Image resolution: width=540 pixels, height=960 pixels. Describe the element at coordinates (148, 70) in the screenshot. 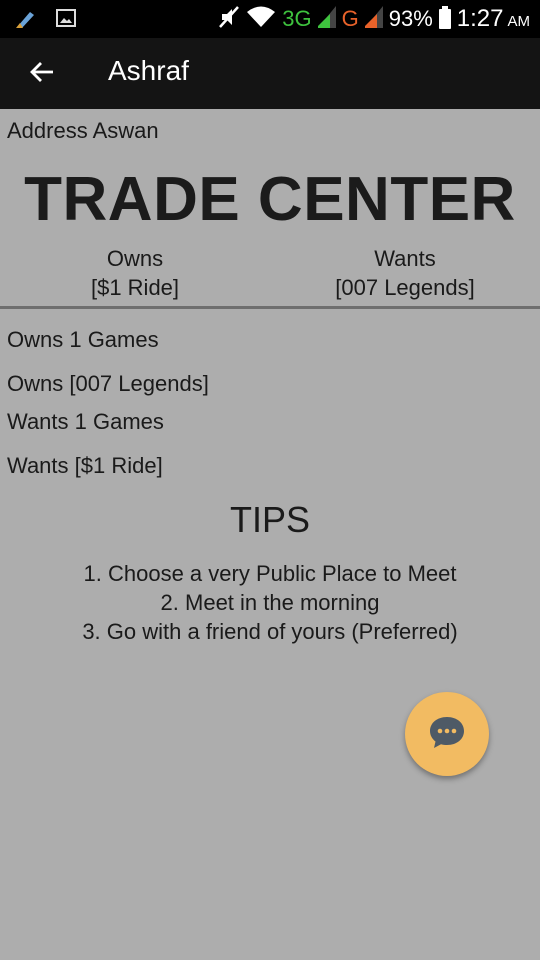

I see `page-title: Ashraf` at that location.